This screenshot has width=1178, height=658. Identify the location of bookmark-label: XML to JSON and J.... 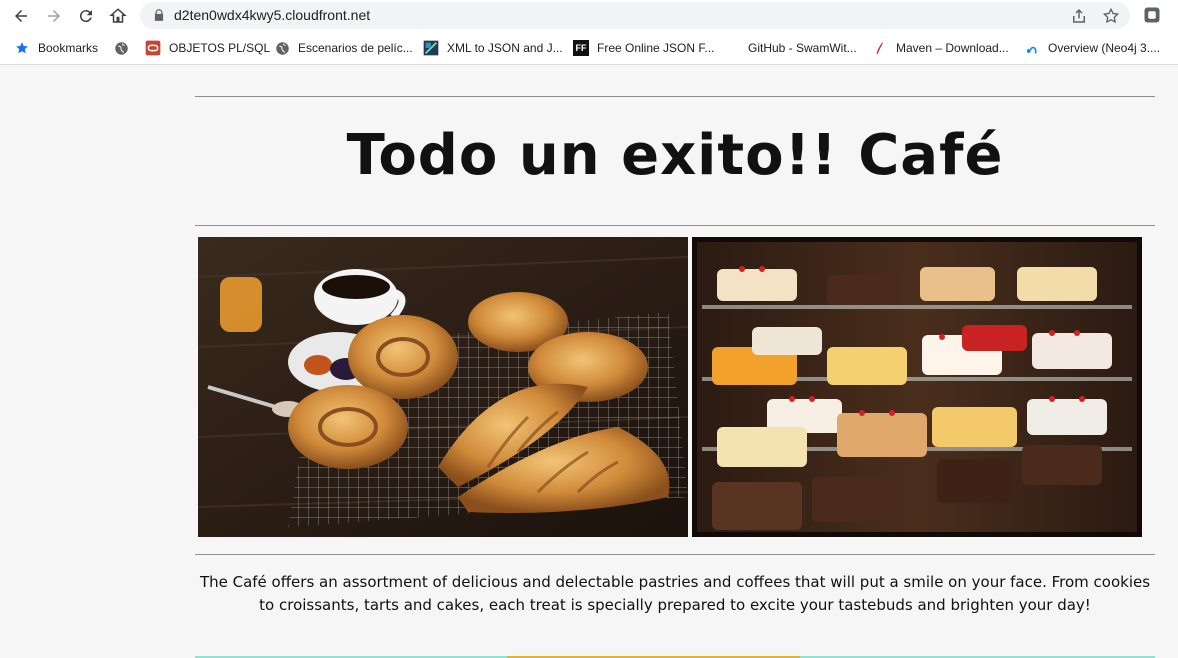
(505, 48).